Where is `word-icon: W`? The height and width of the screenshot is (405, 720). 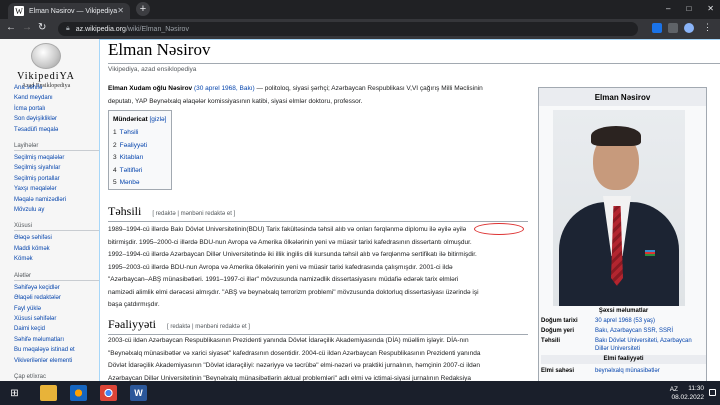
word-icon: W is located at coordinates (138, 393).